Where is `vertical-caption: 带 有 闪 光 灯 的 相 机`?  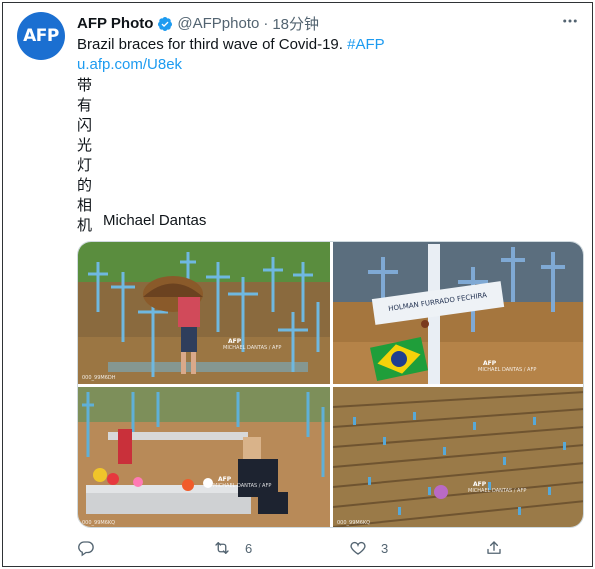 vertical-caption: 带 有 闪 光 灯 的 相 机 is located at coordinates (87, 155).